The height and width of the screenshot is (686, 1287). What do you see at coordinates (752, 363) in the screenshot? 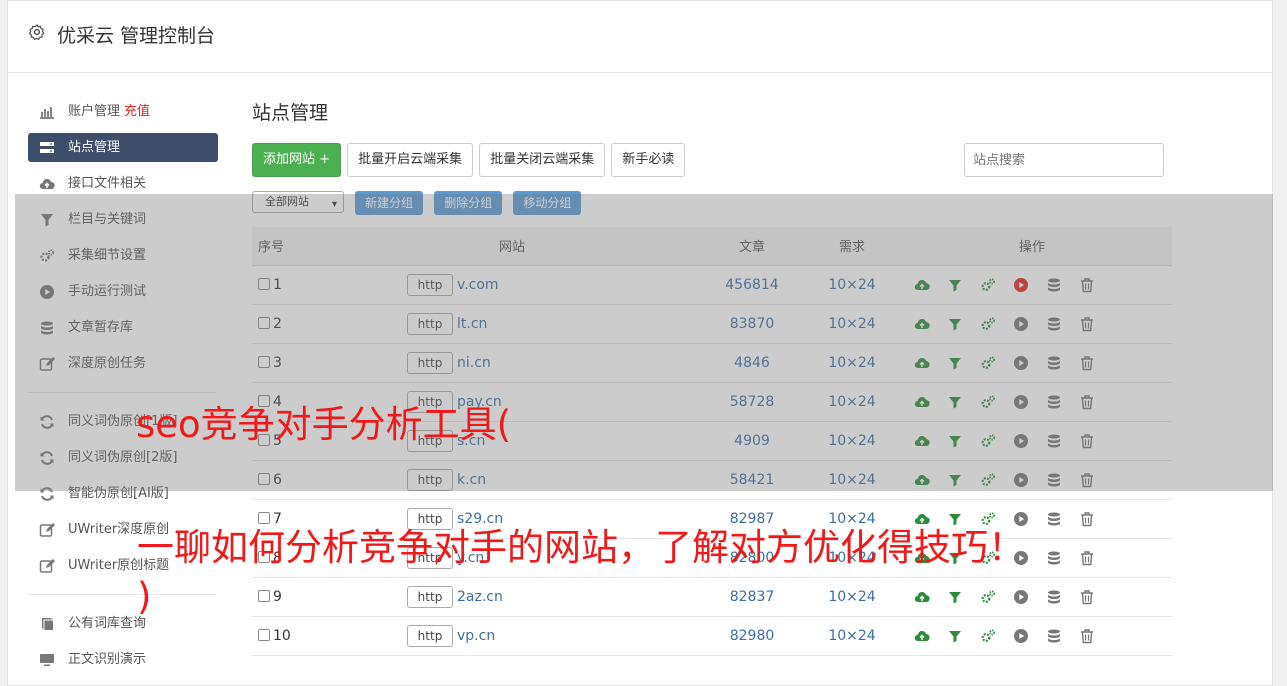
I see `article-count: 4846` at bounding box center [752, 363].